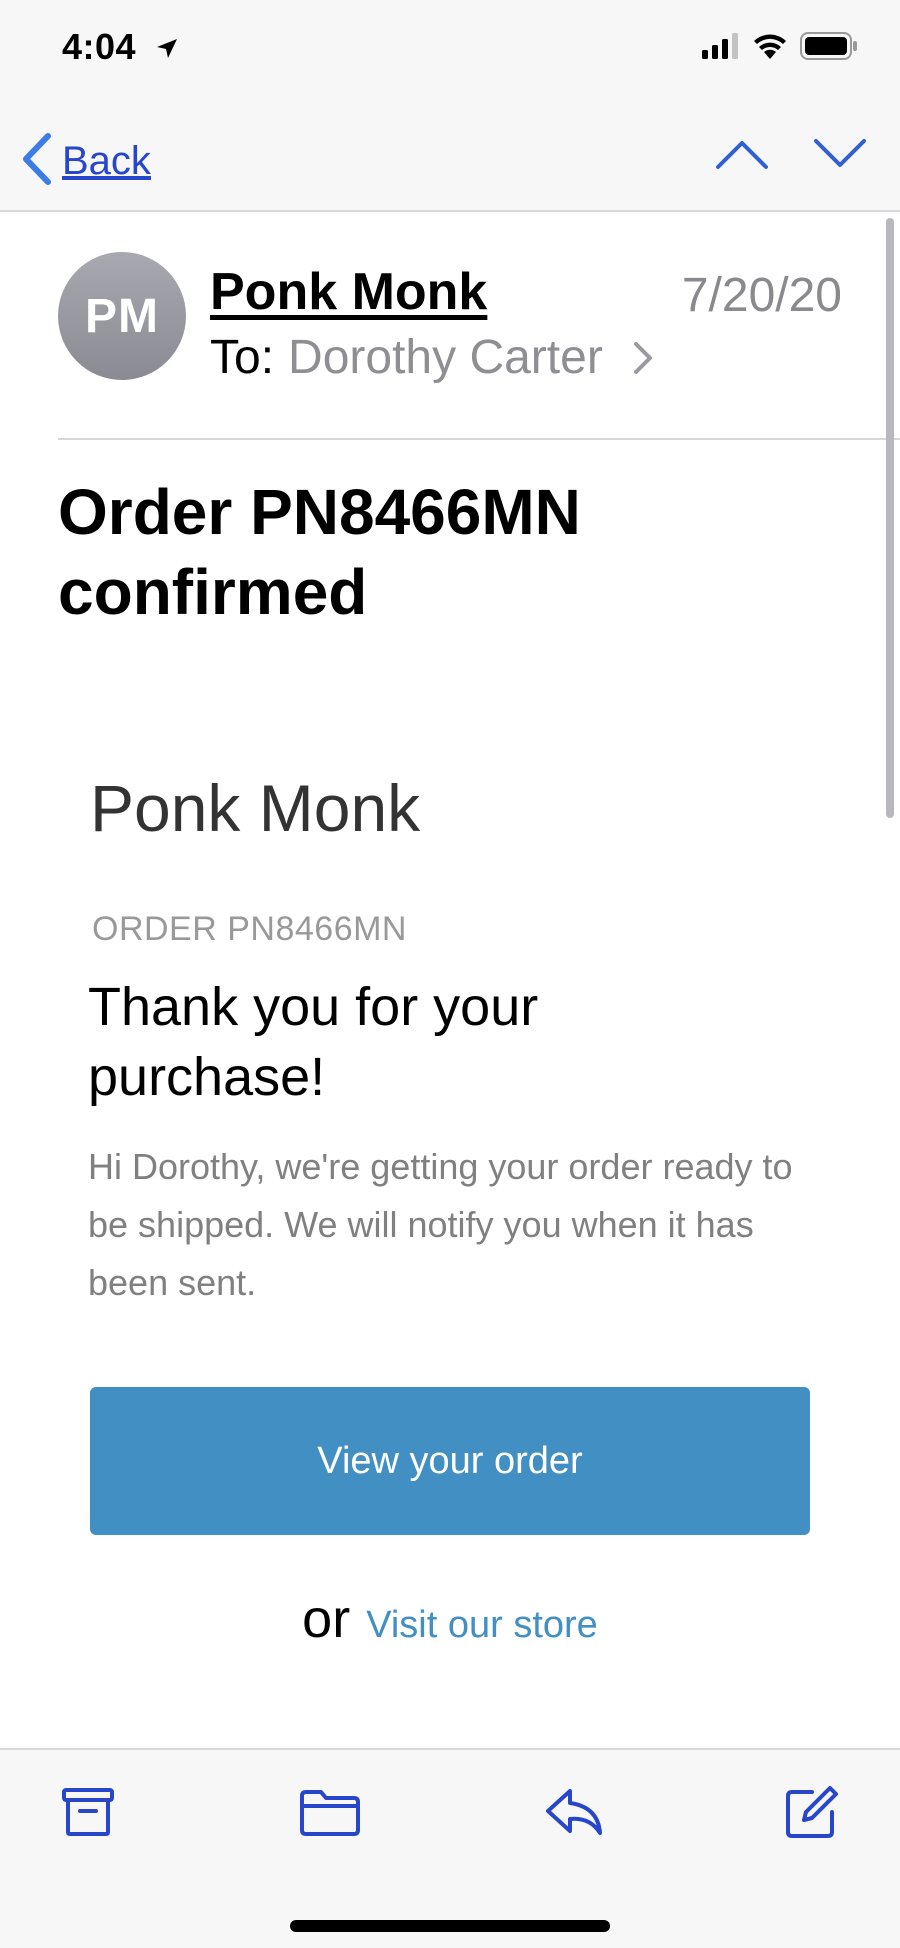 This screenshot has width=900, height=1948. I want to click on wifi-icon, so click(770, 48).